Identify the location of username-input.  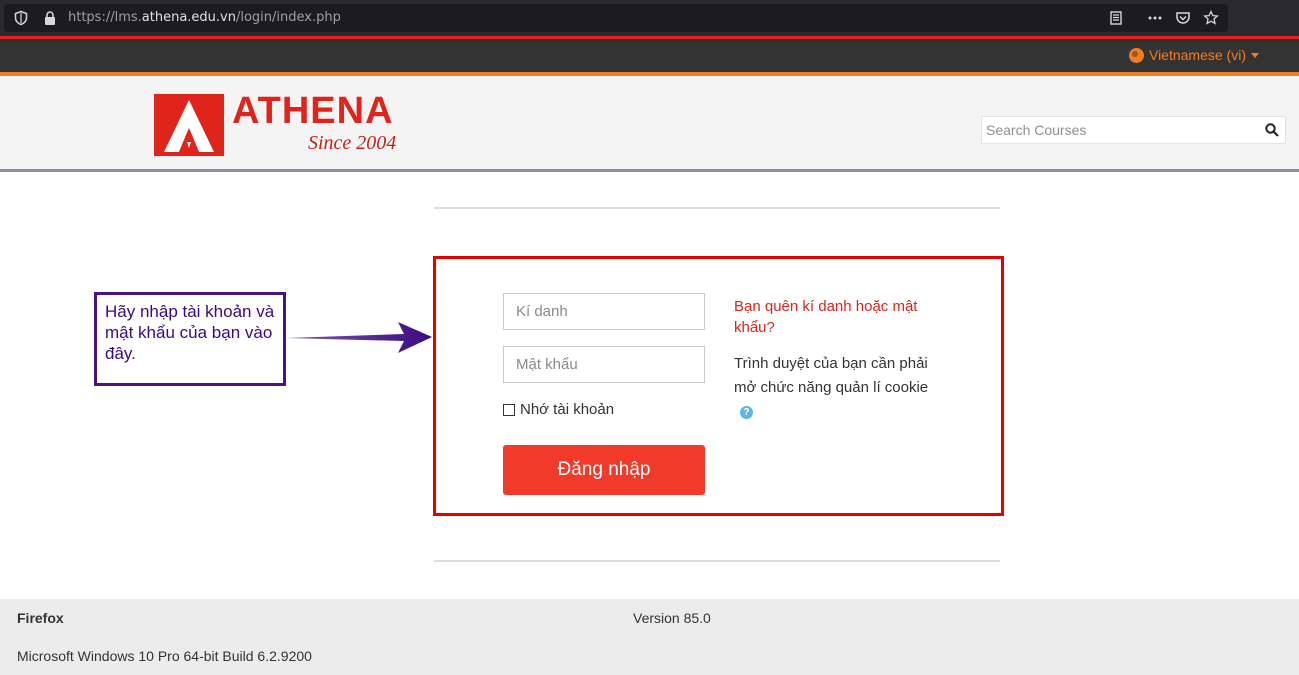
(604, 311).